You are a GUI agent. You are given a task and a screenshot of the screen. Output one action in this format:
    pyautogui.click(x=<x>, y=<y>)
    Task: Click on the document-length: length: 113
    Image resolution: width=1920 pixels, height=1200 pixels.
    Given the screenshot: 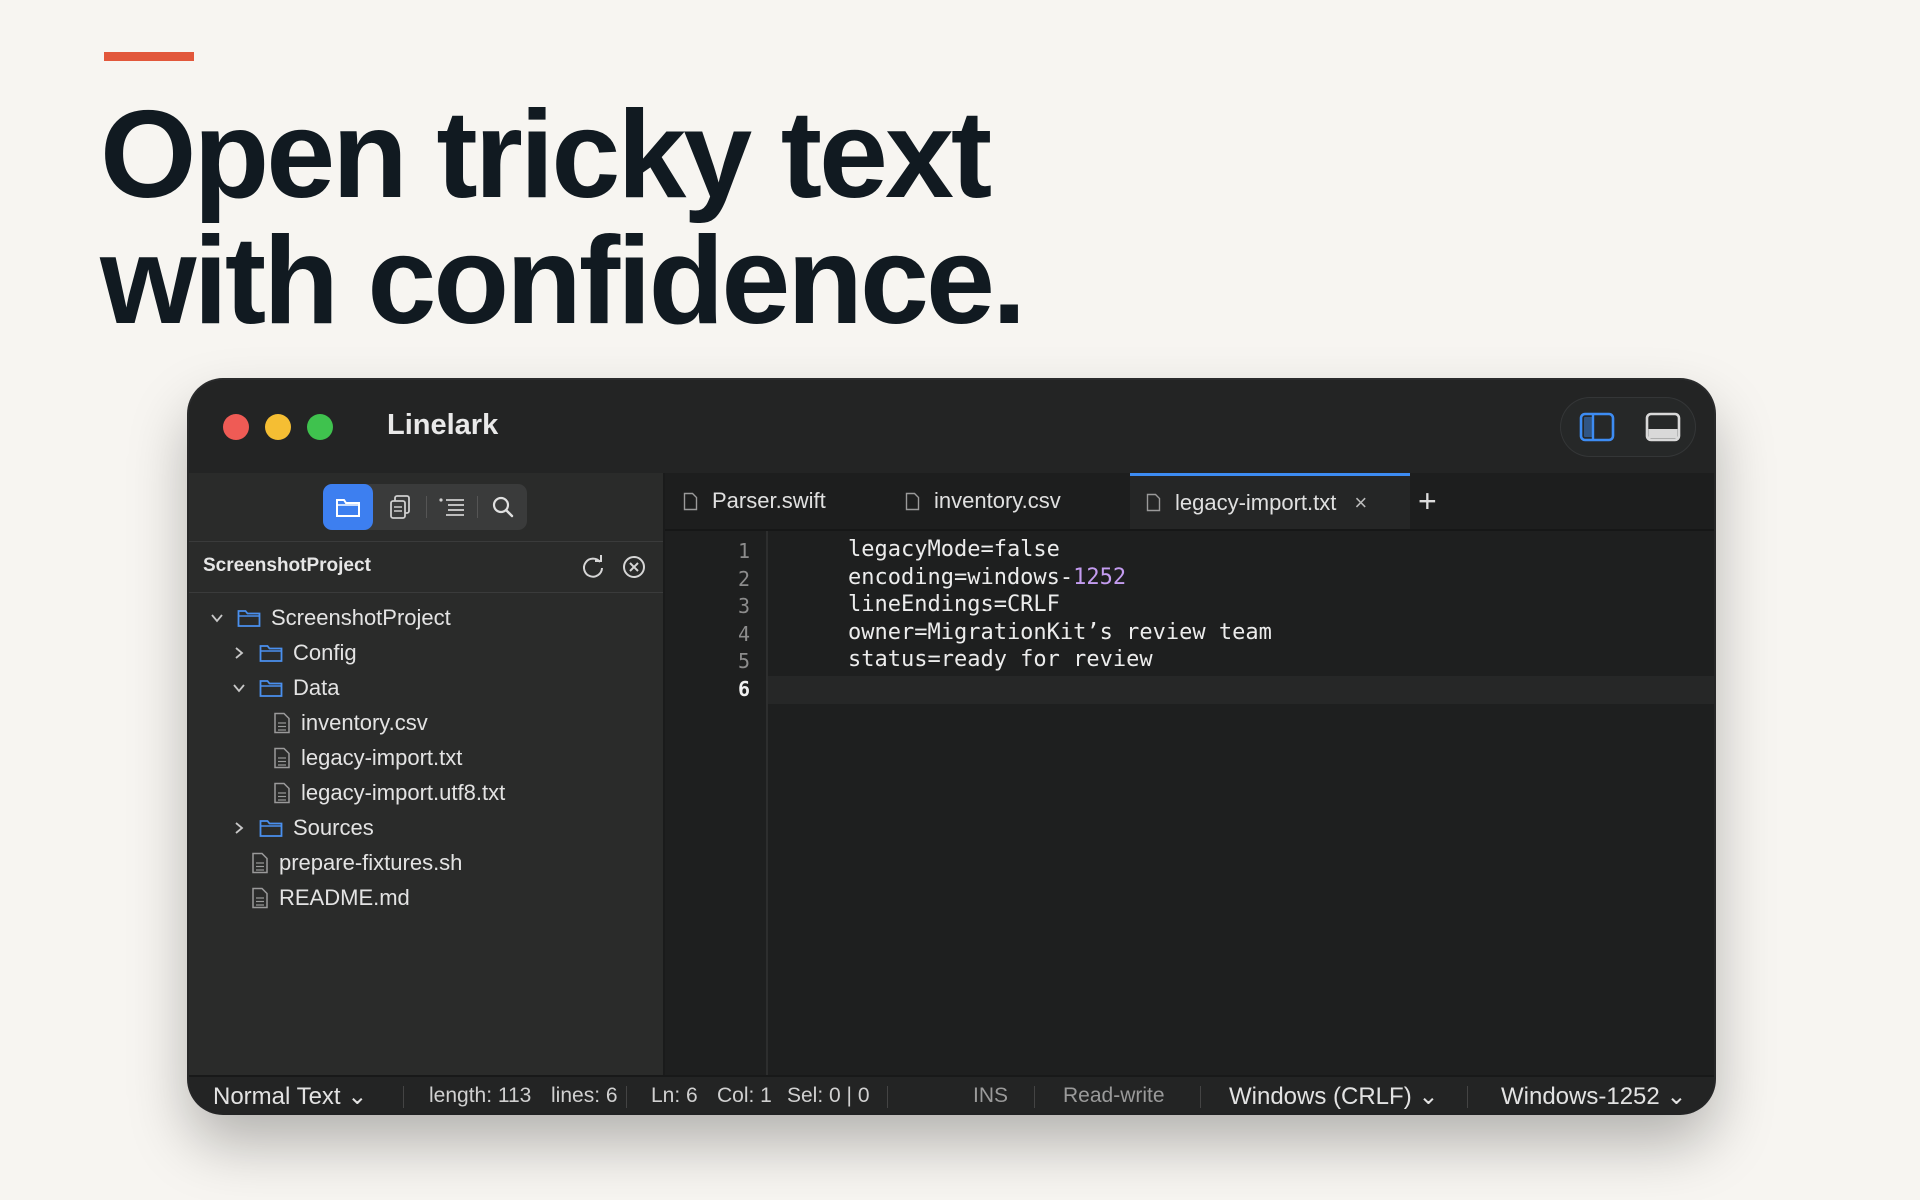 What is the action you would take?
    pyautogui.click(x=480, y=1095)
    